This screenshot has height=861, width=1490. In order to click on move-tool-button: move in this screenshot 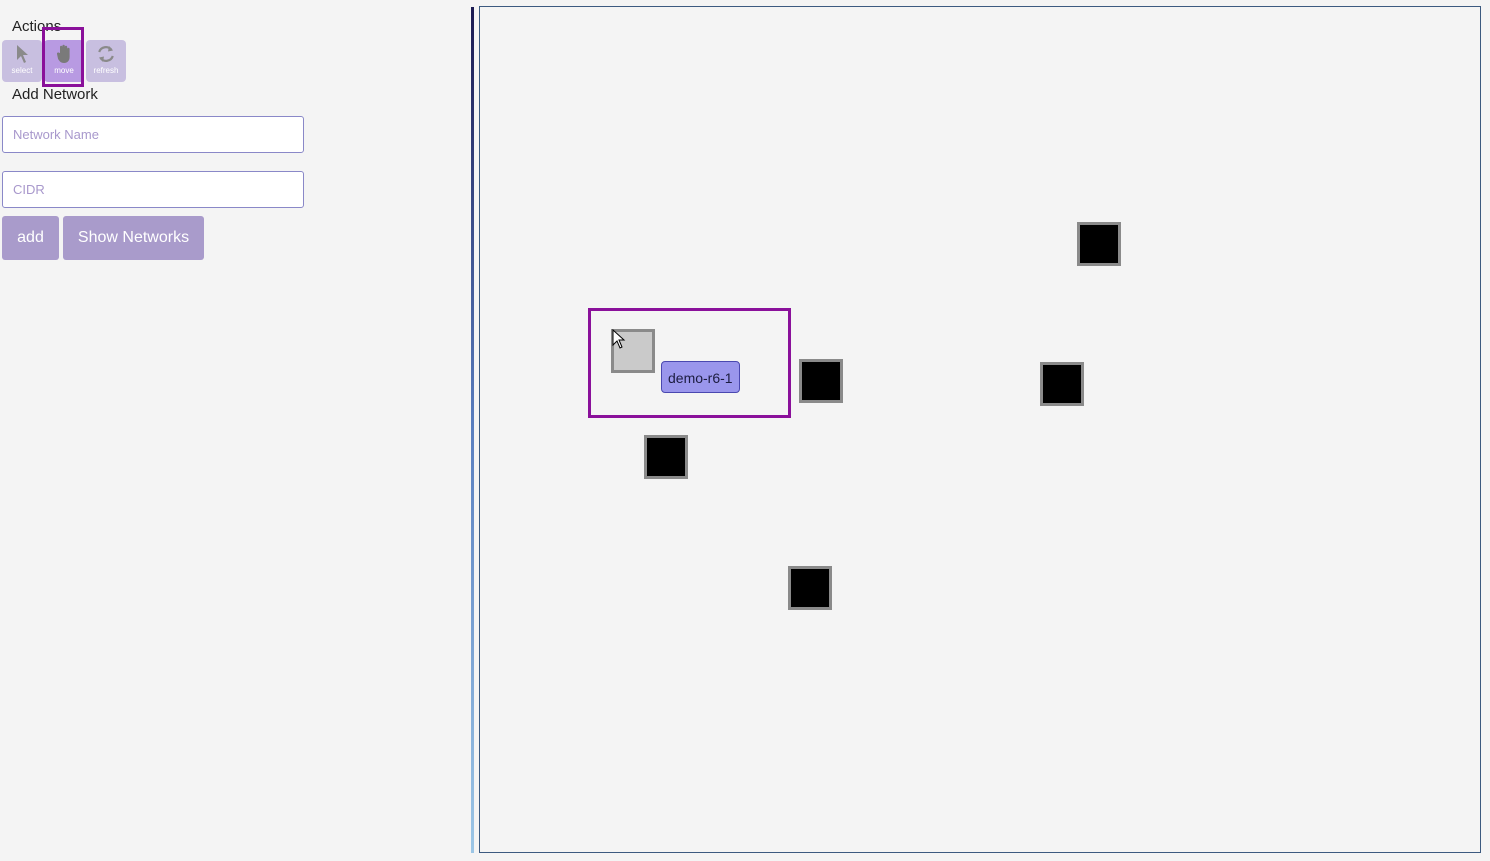, I will do `click(64, 61)`.